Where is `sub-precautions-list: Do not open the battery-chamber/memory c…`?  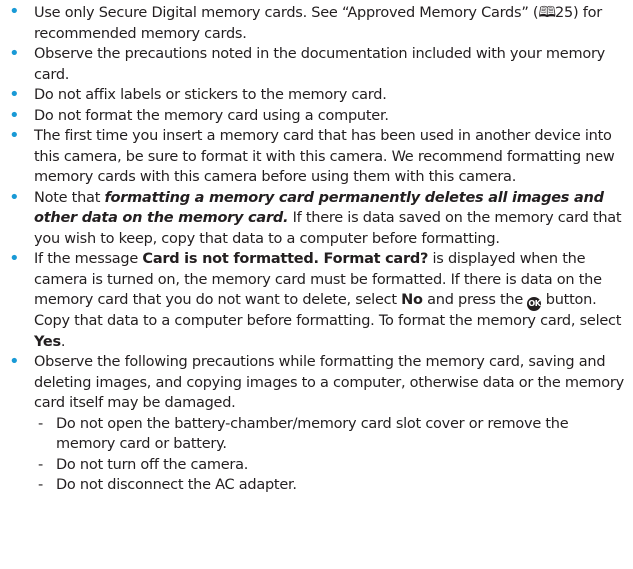
sub-precautions-list: Do not open the battery-chamber/memory c… is located at coordinates (330, 455).